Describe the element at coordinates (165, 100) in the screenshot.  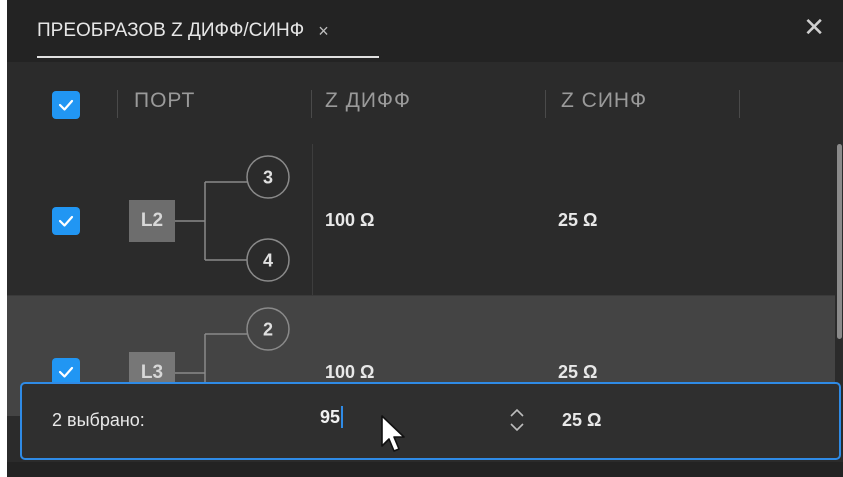
I see `column-header-port: ПОРТ` at that location.